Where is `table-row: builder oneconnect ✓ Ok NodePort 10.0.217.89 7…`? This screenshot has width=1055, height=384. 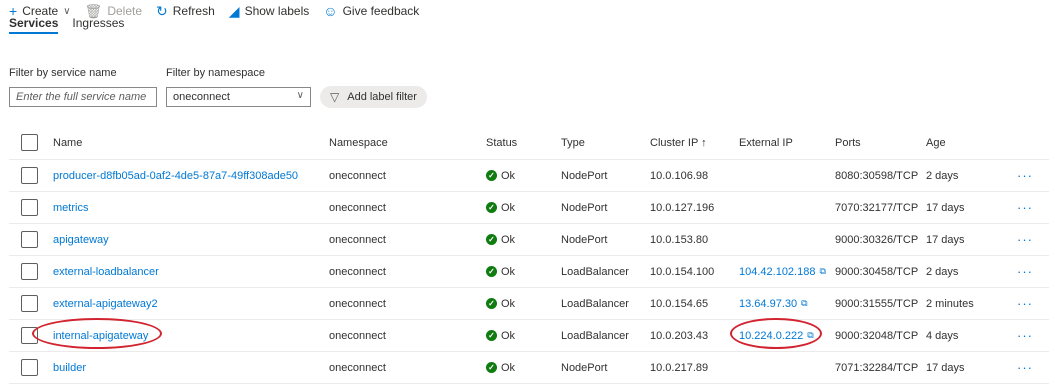
table-row: builder oneconnect ✓ Ok NodePort 10.0.217.89 7… is located at coordinates (529, 368).